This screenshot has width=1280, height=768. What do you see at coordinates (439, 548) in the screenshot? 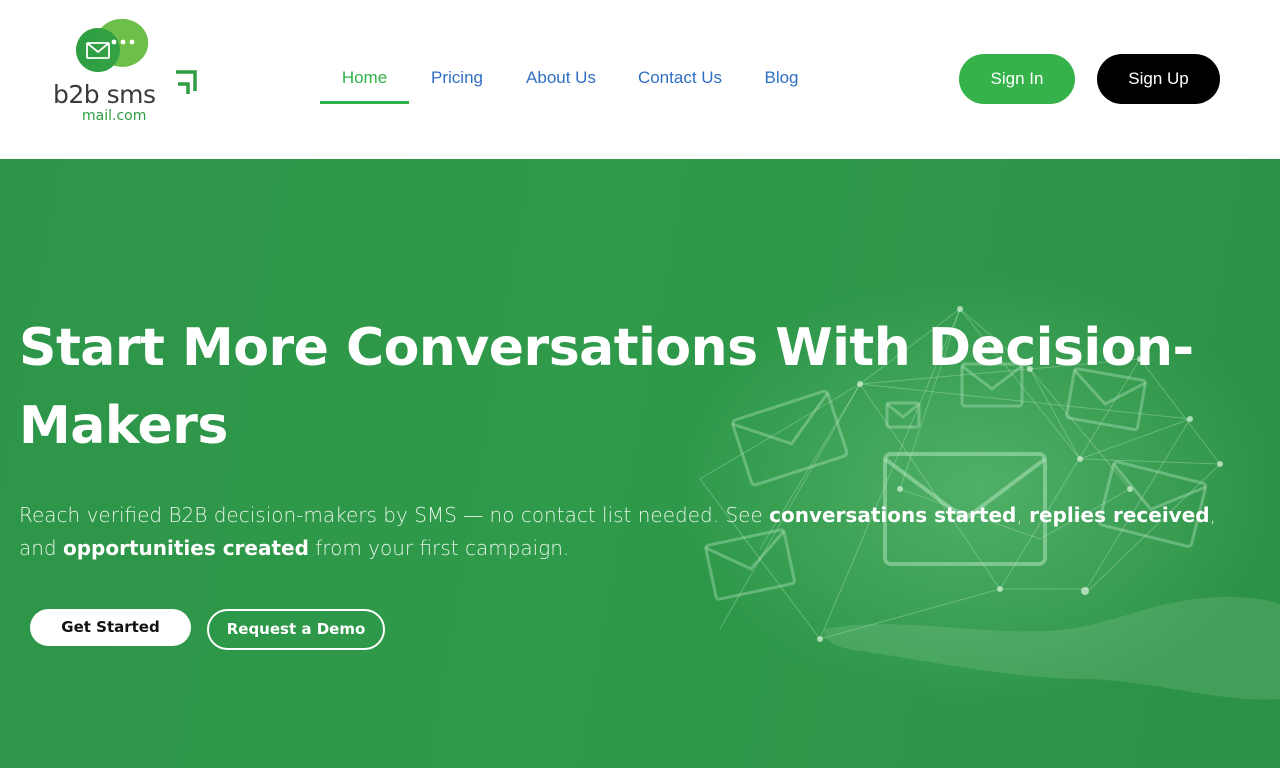
I see `hero-desc-text: from your first campaign.` at bounding box center [439, 548].